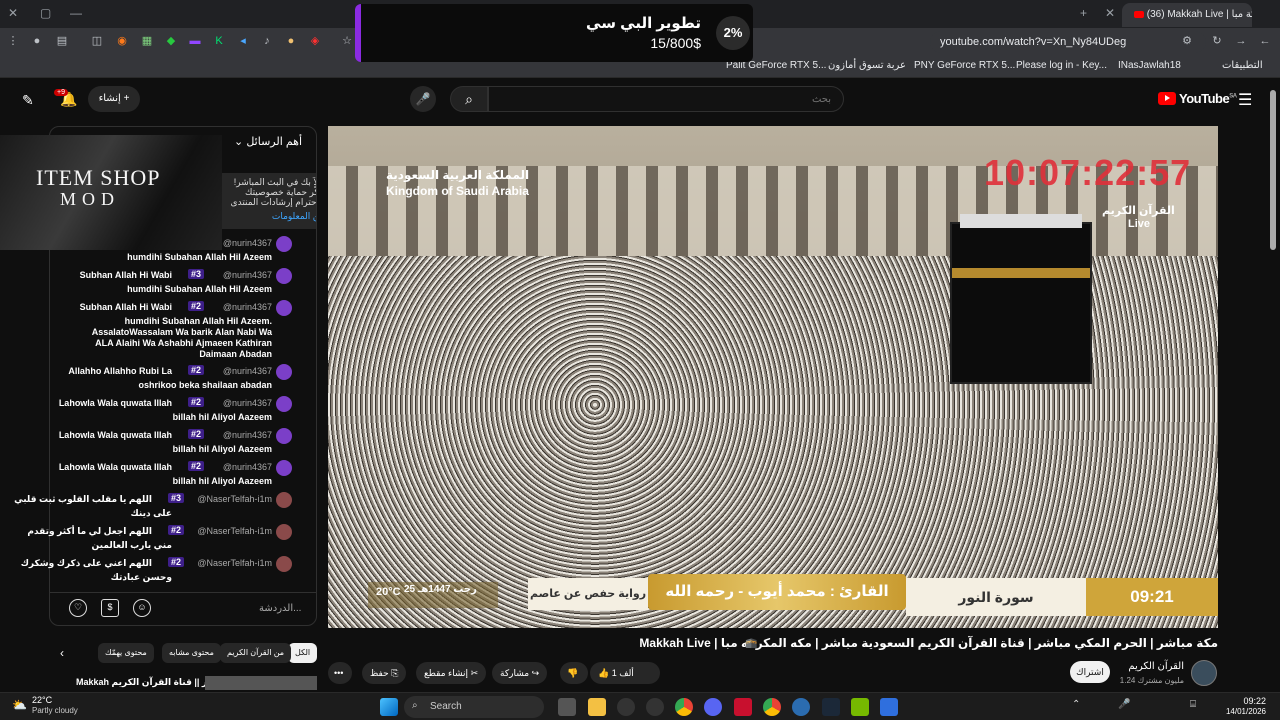  I want to click on more-actions-button: •••, so click(340, 673).